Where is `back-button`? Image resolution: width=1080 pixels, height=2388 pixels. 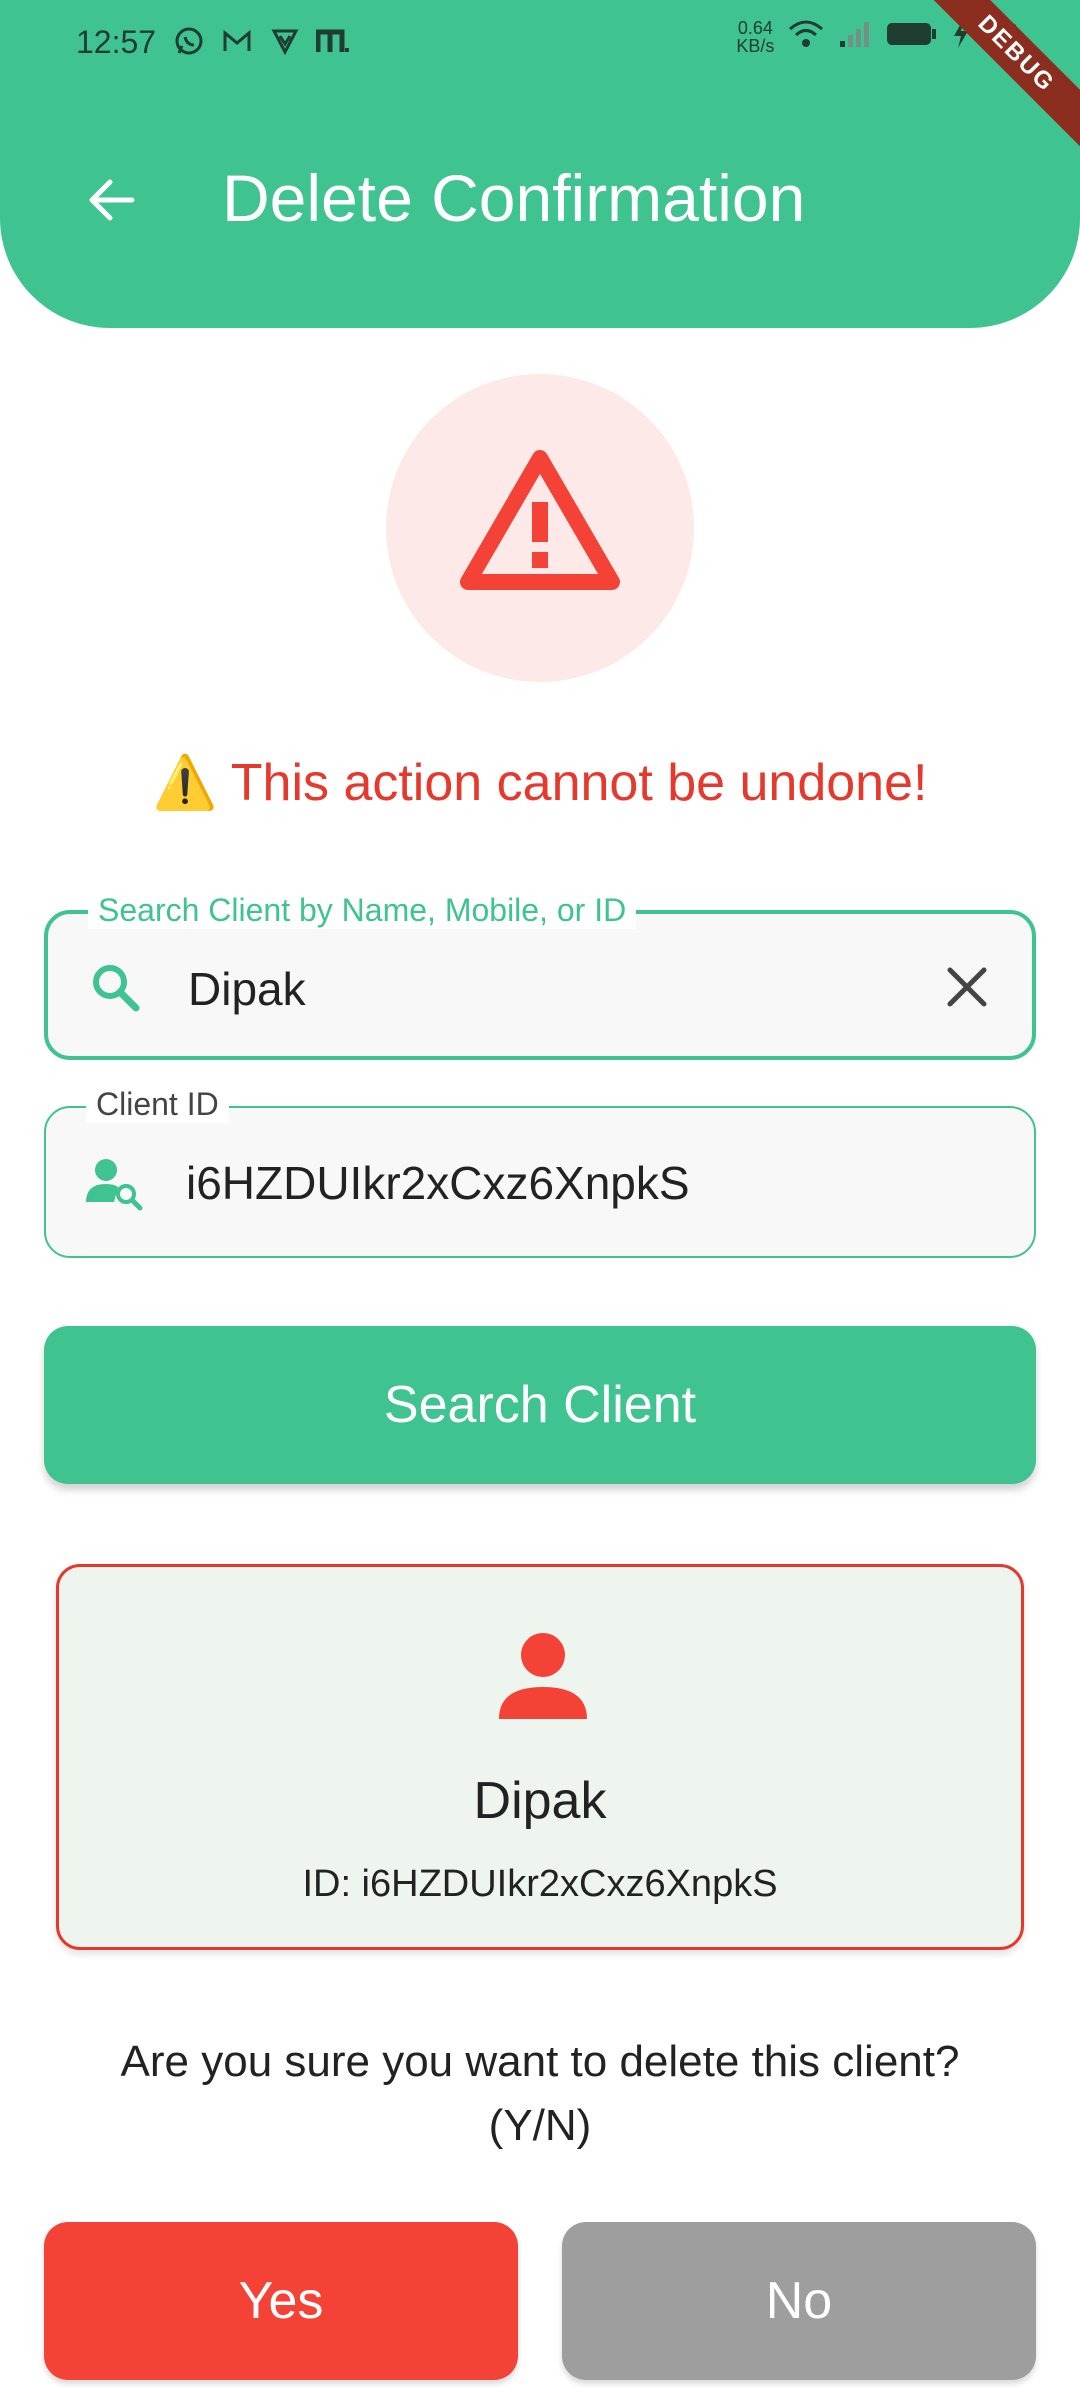 back-button is located at coordinates (112, 200).